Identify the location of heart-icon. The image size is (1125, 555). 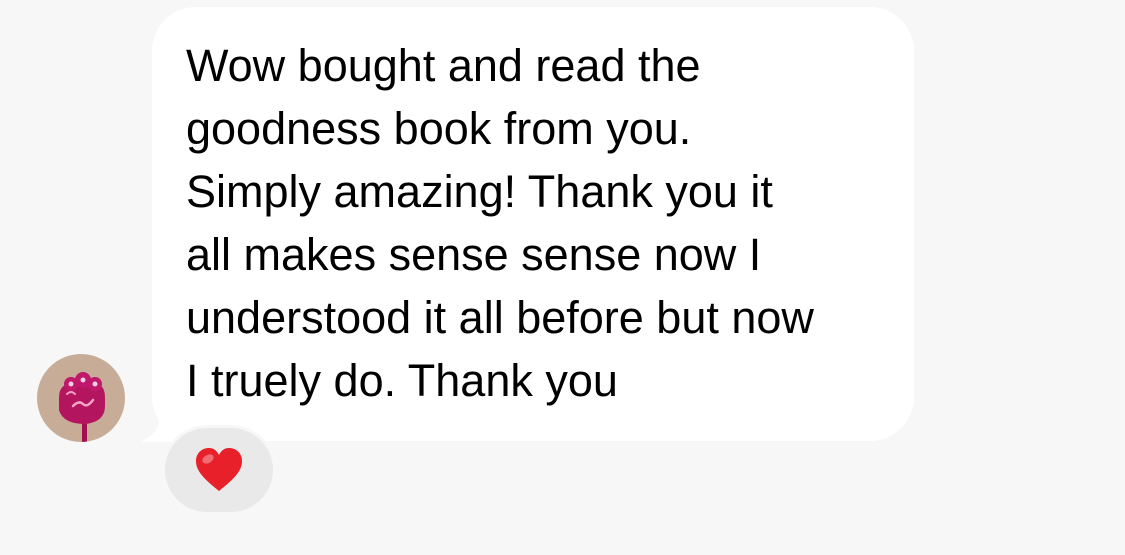
(219, 469).